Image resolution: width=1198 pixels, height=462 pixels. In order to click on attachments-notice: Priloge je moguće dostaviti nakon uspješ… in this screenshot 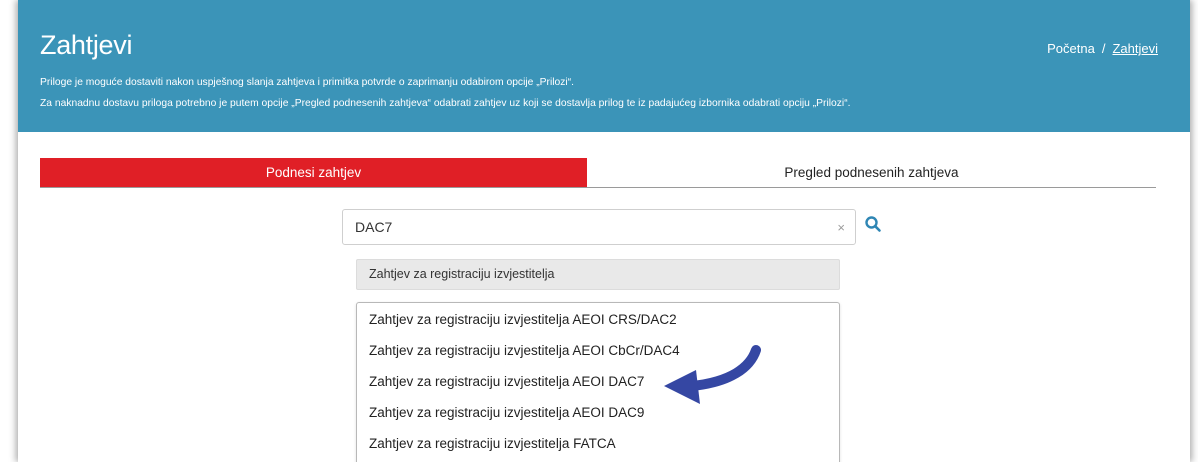, I will do `click(445, 93)`.